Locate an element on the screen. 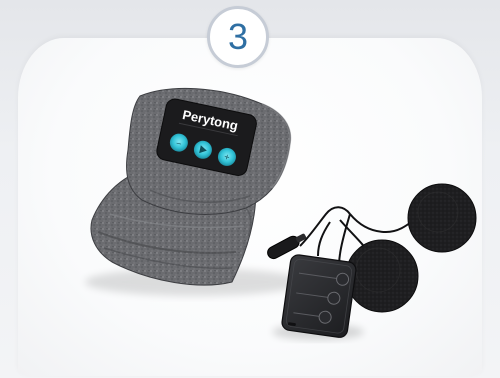 This screenshot has width=500, height=378. control-module is located at coordinates (319, 296).